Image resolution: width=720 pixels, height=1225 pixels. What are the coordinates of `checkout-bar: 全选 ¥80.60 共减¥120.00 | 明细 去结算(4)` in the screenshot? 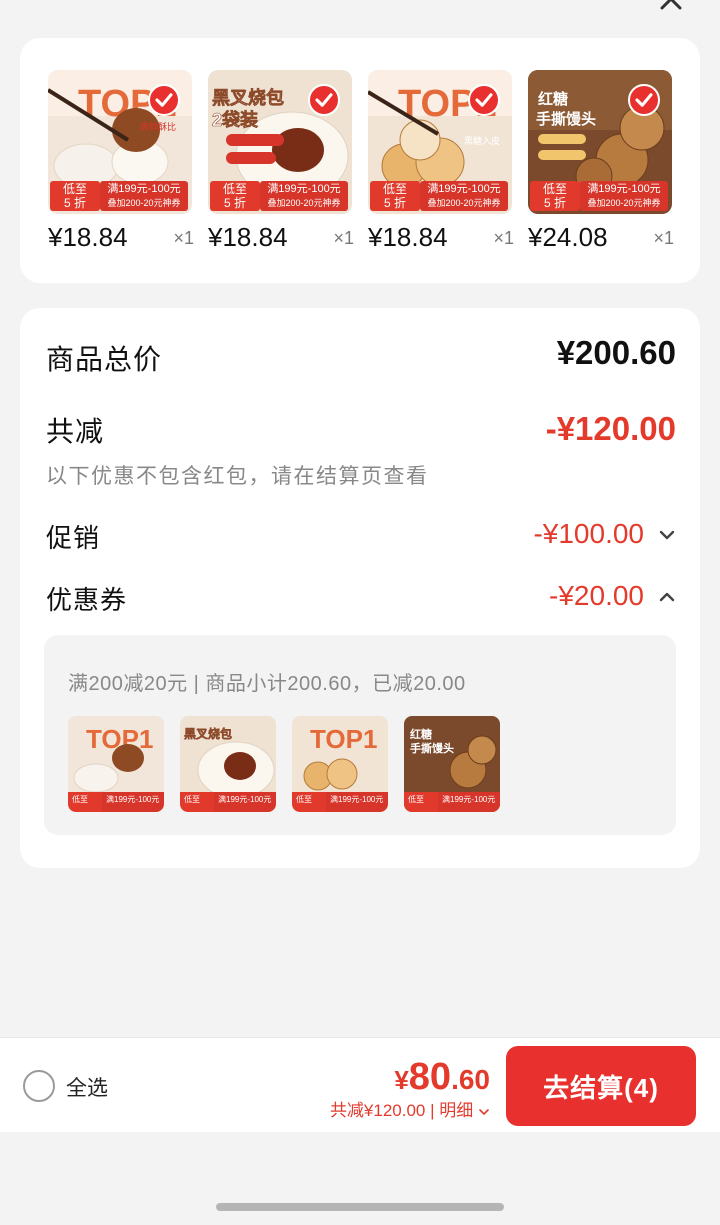 It's located at (360, 1084).